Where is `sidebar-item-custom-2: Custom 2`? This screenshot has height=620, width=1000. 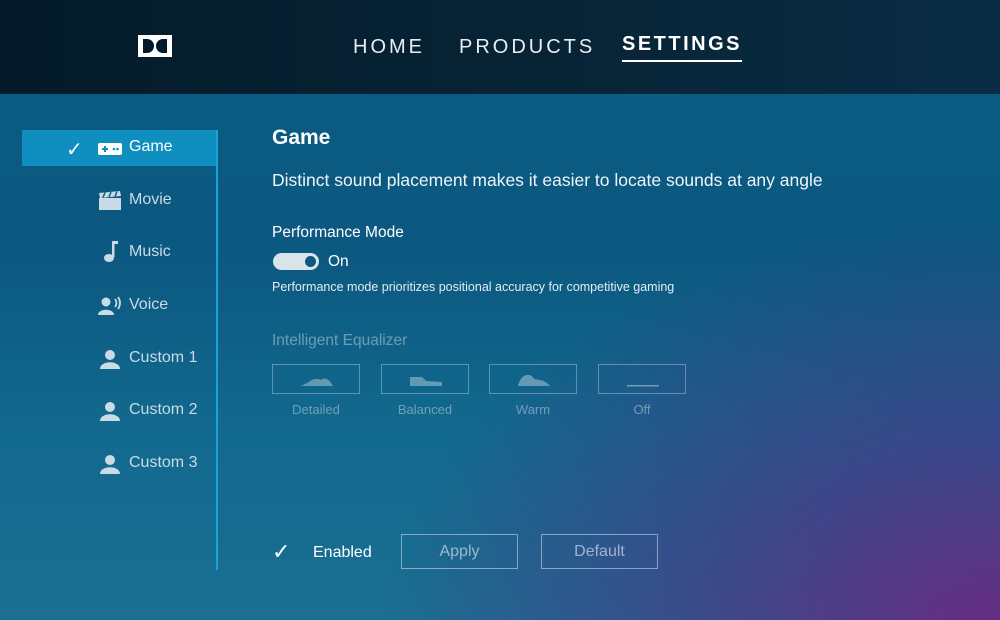 sidebar-item-custom-2: Custom 2 is located at coordinates (119, 411).